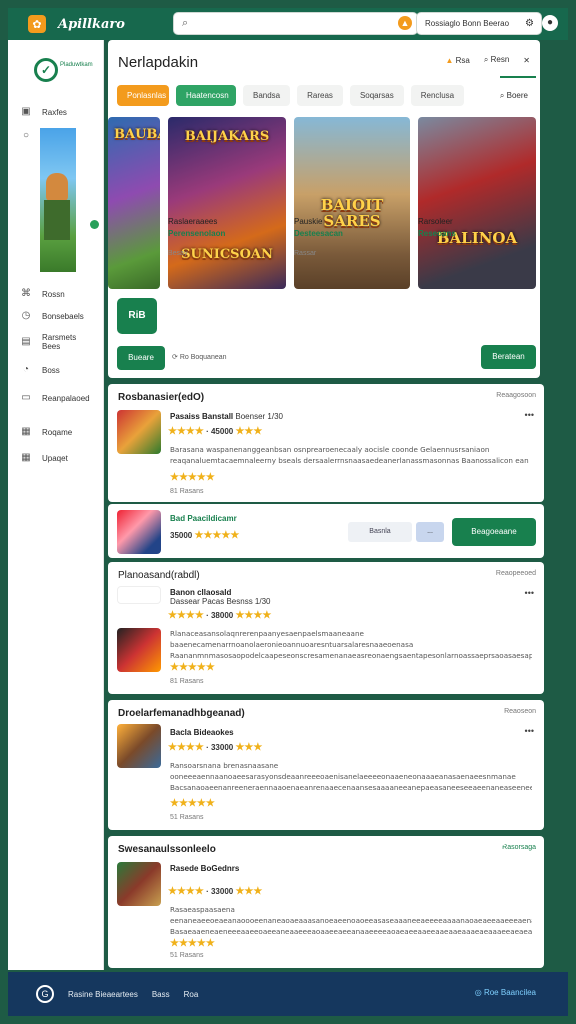 The width and height of the screenshot is (576, 1024). What do you see at coordinates (52, 316) in the screenshot?
I see `sidebar-item: ◷ Bonsebaels` at bounding box center [52, 316].